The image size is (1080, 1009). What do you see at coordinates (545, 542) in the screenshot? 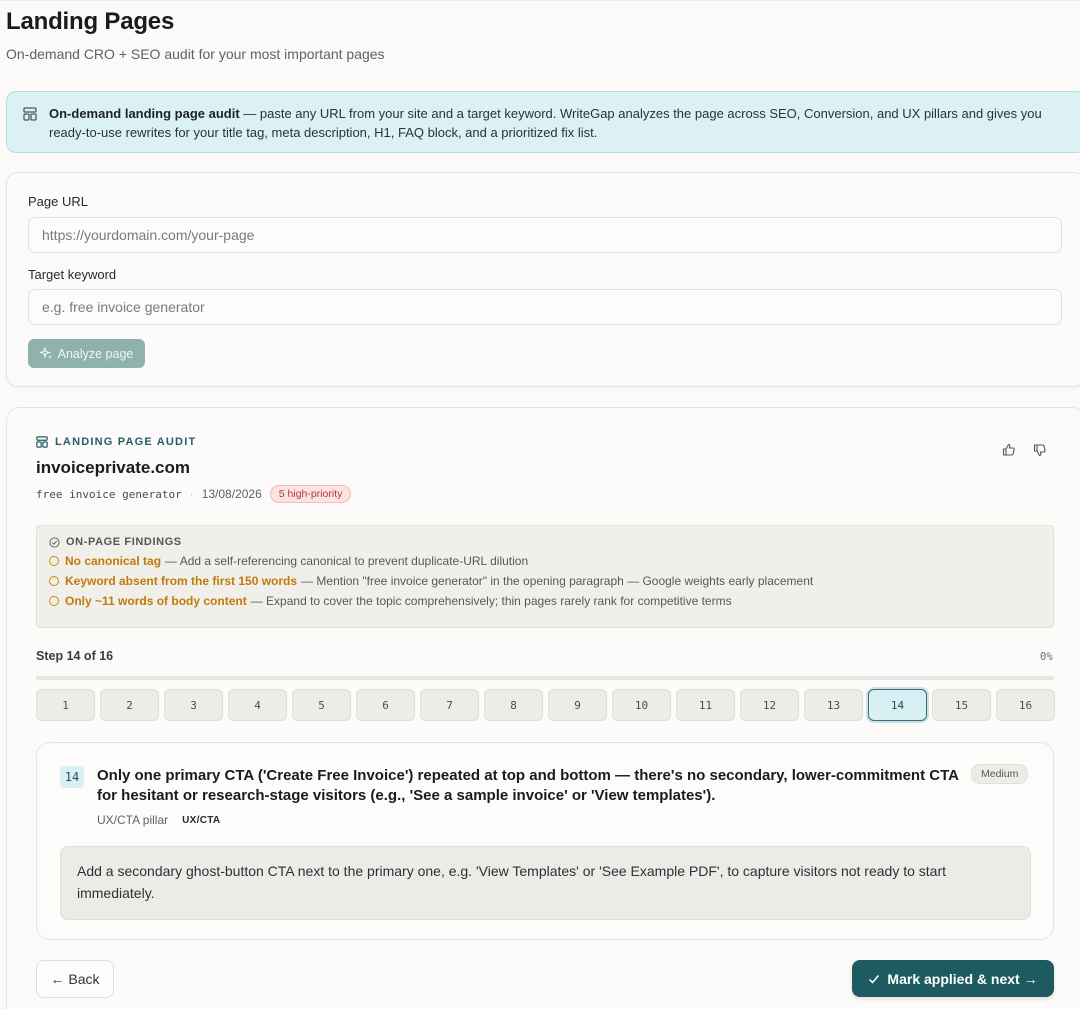
I see `findings-title: ON-PAGE FINDINGS` at bounding box center [545, 542].